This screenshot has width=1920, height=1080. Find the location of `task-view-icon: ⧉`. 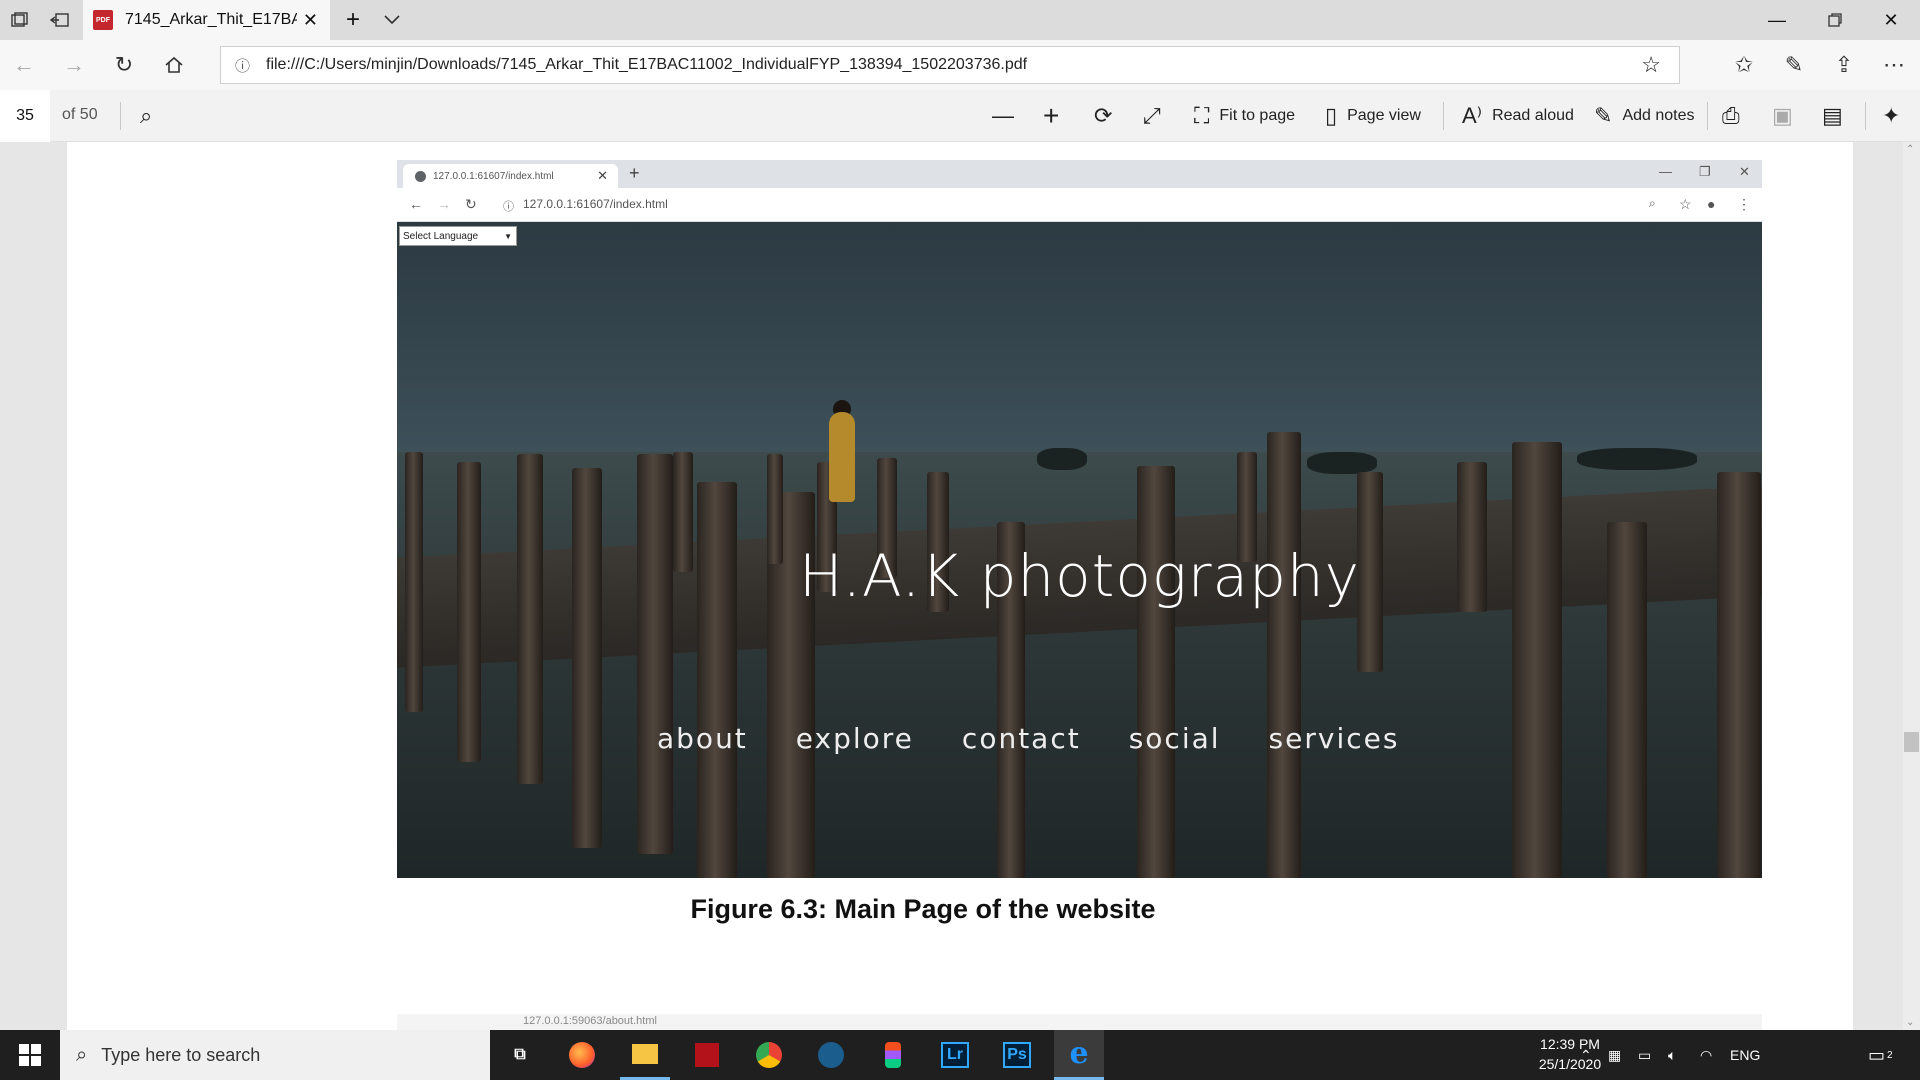

task-view-icon: ⧉ is located at coordinates (520, 1055).